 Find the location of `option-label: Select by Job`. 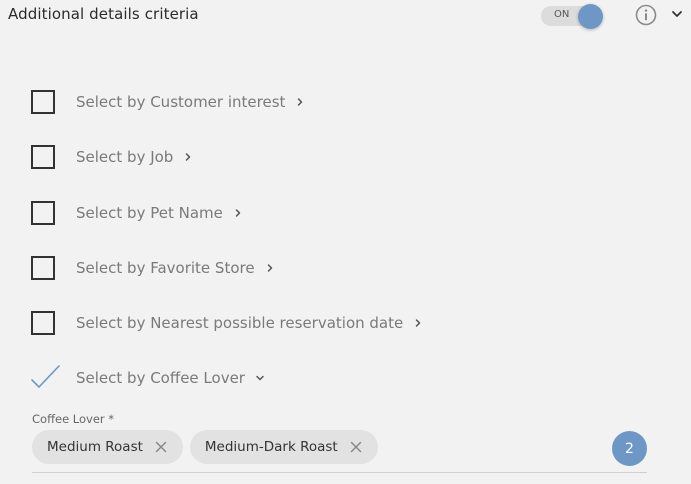

option-label: Select by Job is located at coordinates (125, 157).